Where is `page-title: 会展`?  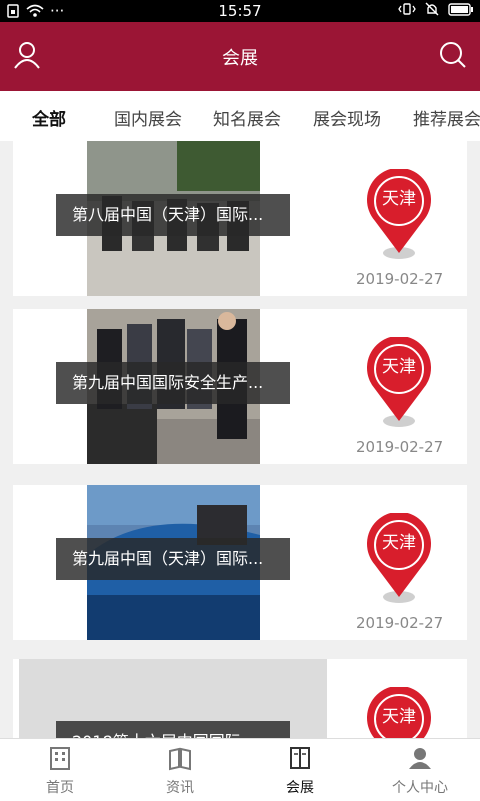
page-title: 会展 is located at coordinates (240, 58).